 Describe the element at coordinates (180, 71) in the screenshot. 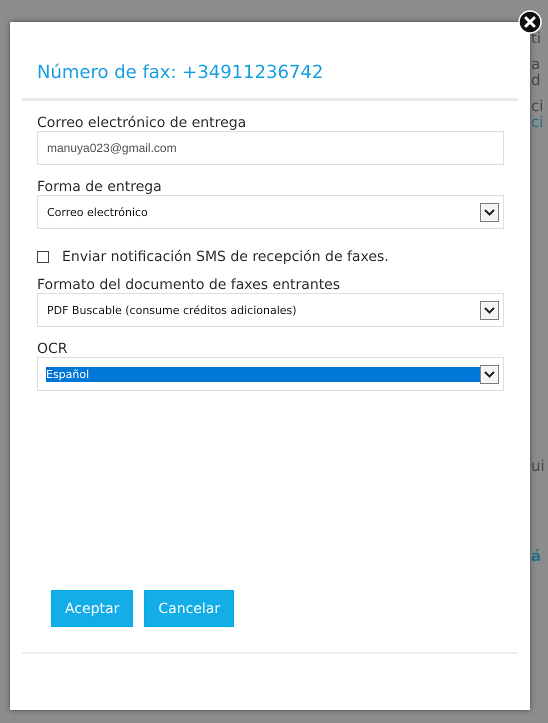

I see `dialog-title: Número de fax: +34911236742` at that location.